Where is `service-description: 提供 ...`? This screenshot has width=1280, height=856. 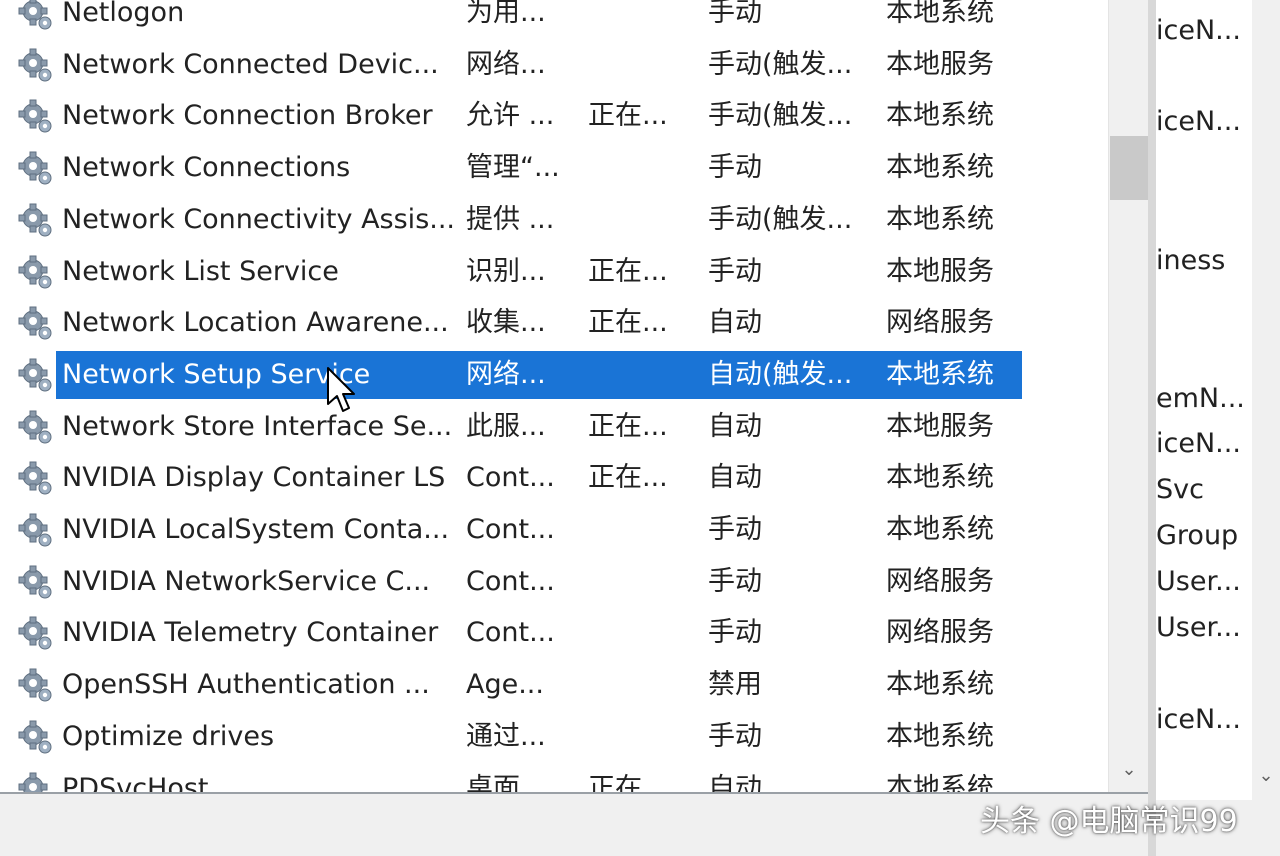
service-description: 提供 ... is located at coordinates (510, 219).